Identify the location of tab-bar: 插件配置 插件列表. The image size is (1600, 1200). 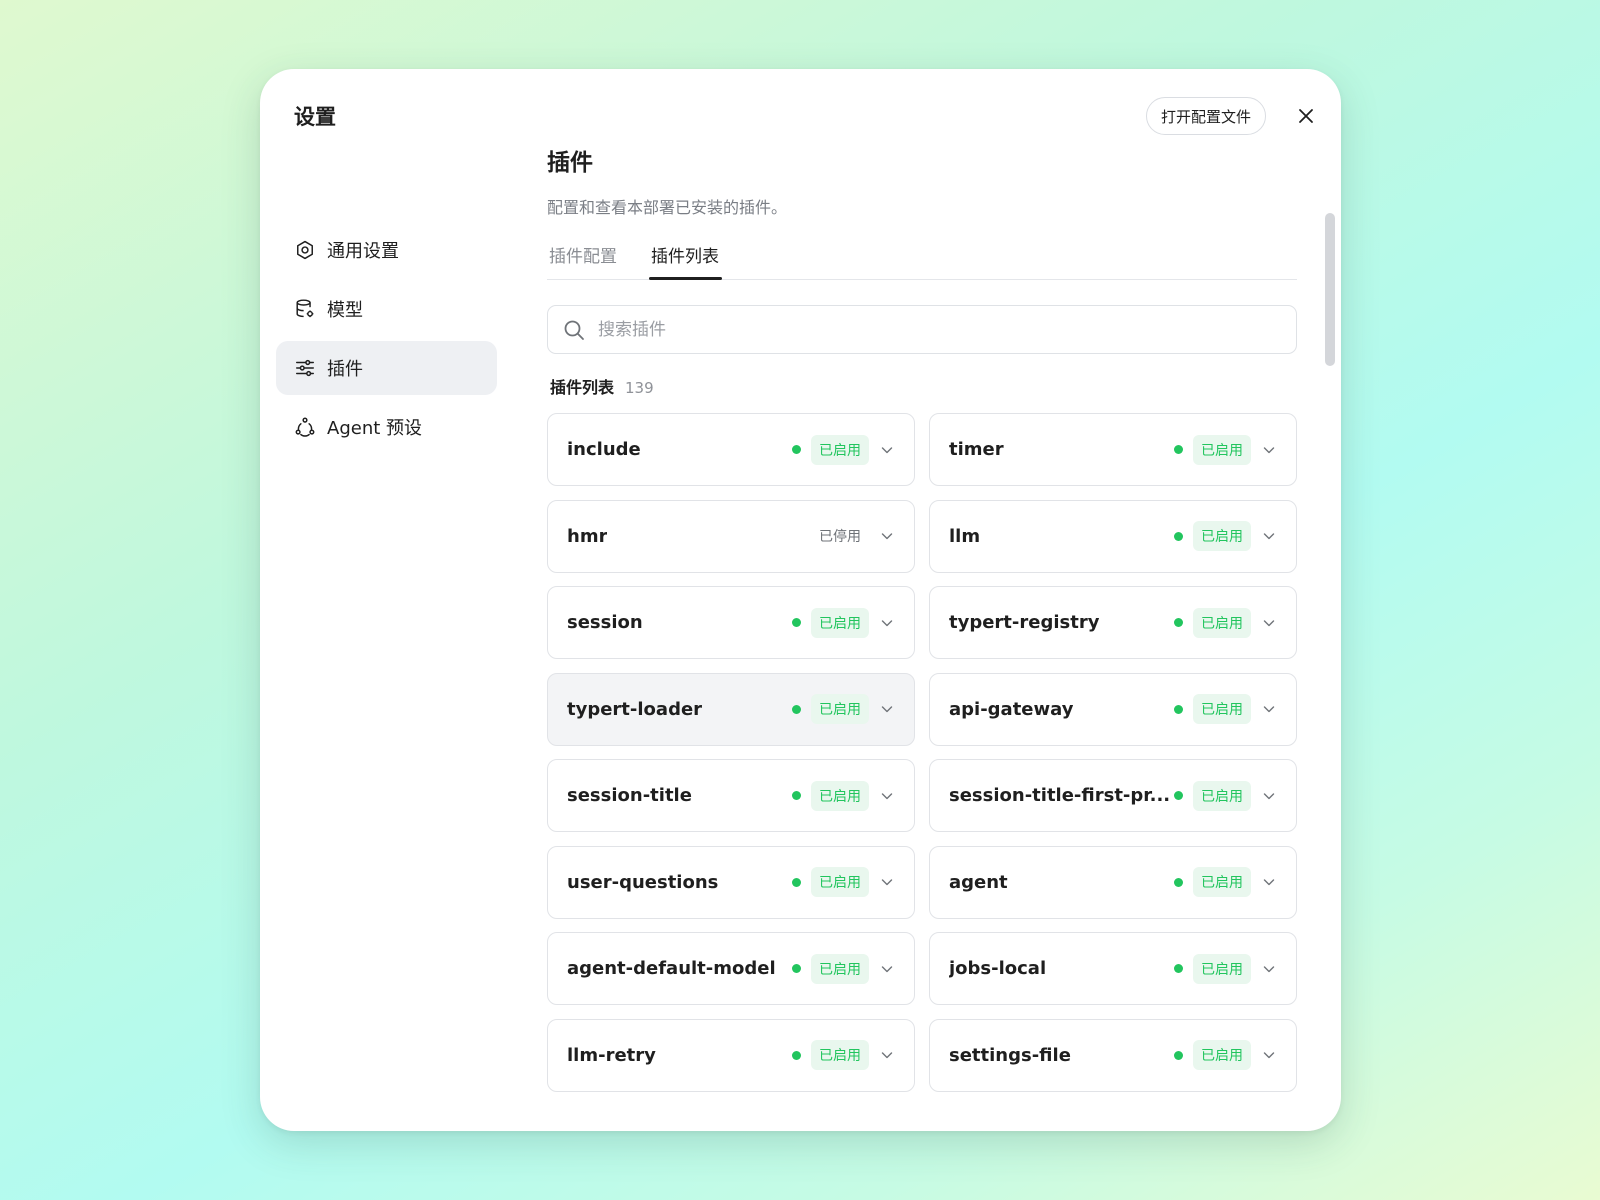
(922, 256).